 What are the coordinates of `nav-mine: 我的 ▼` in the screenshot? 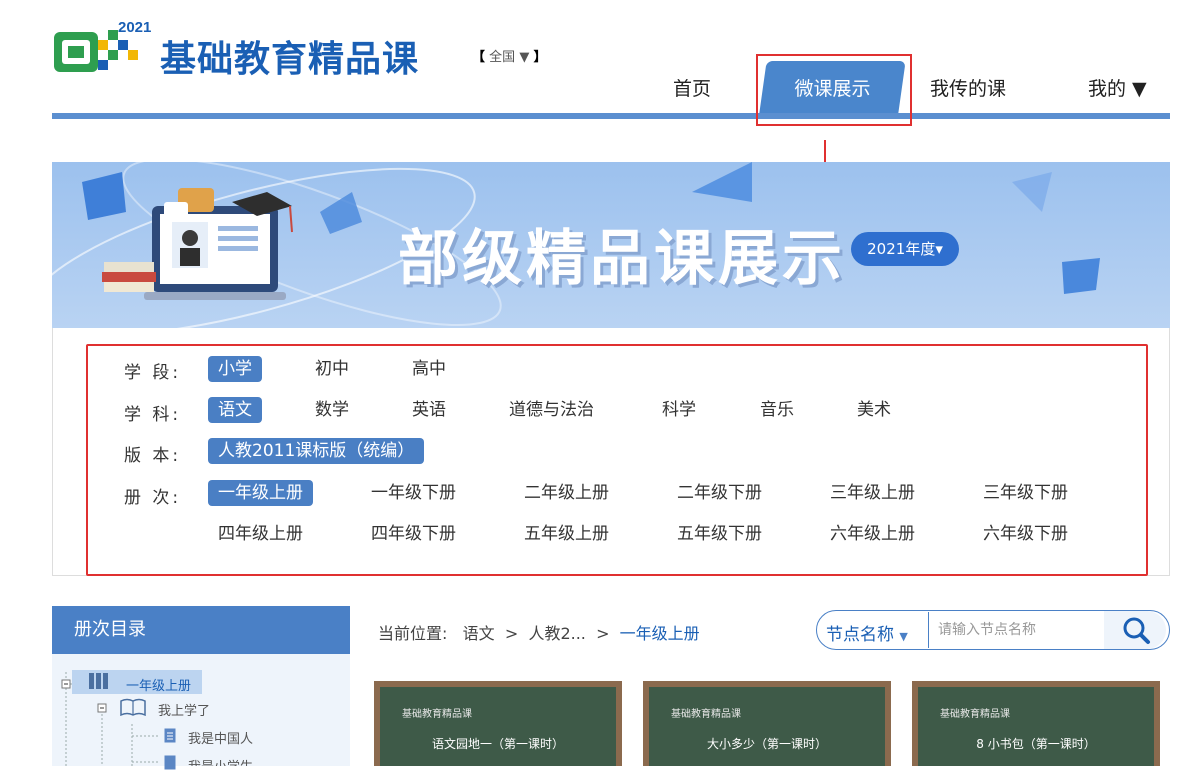 It's located at (1117, 87).